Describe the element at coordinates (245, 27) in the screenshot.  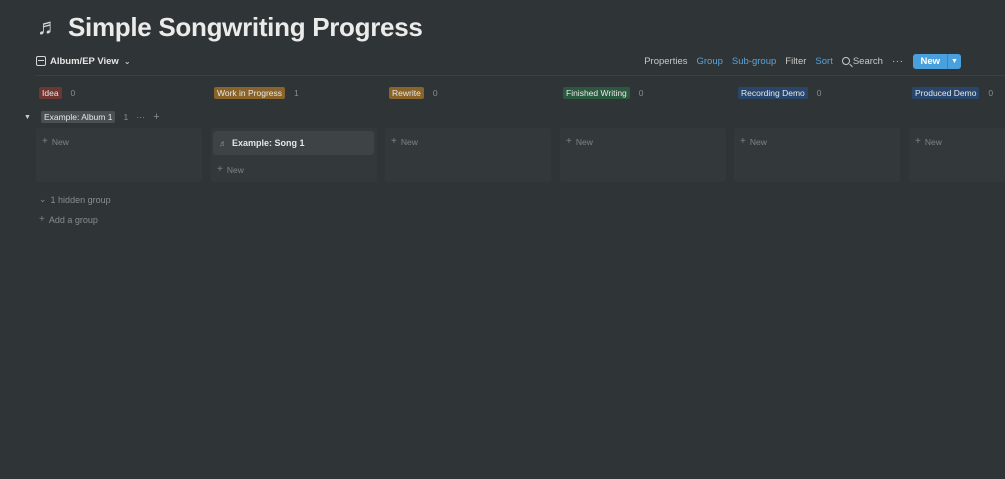
I see `page-title: Simple Songwriting Progress` at that location.